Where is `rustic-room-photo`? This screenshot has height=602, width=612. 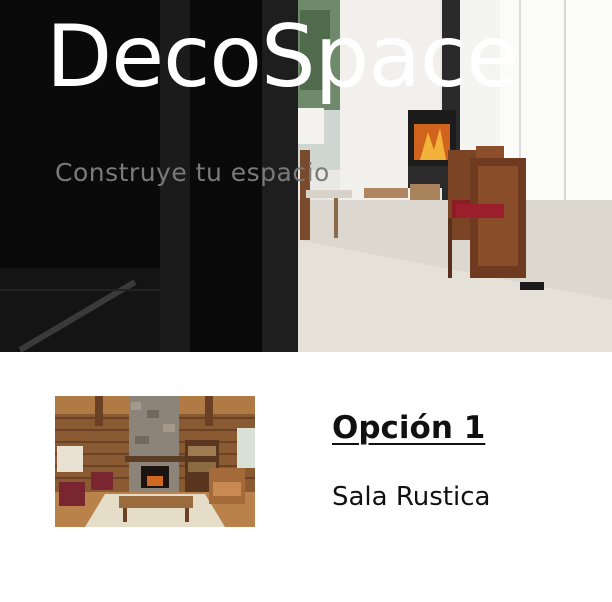 rustic-room-photo is located at coordinates (155, 461).